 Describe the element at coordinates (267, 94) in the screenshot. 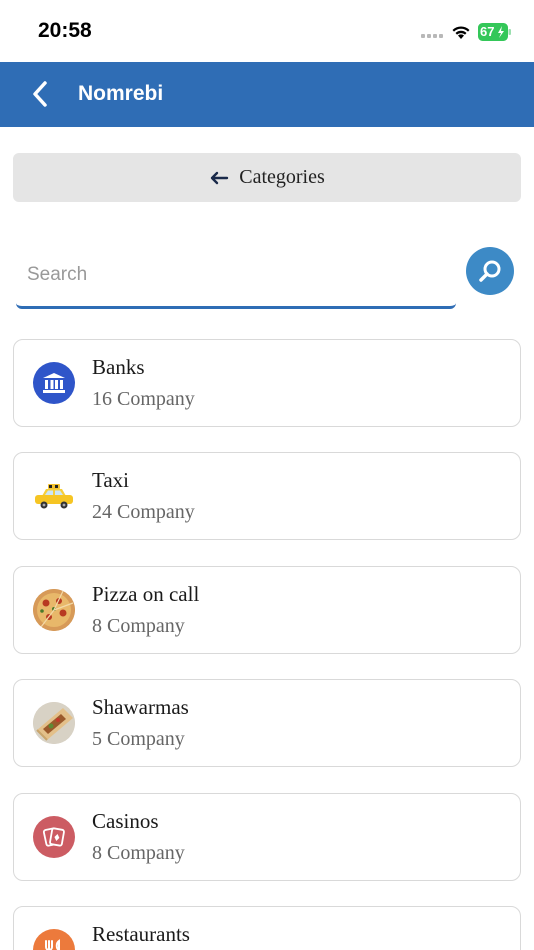

I see `app-header: Nomrebi` at that location.